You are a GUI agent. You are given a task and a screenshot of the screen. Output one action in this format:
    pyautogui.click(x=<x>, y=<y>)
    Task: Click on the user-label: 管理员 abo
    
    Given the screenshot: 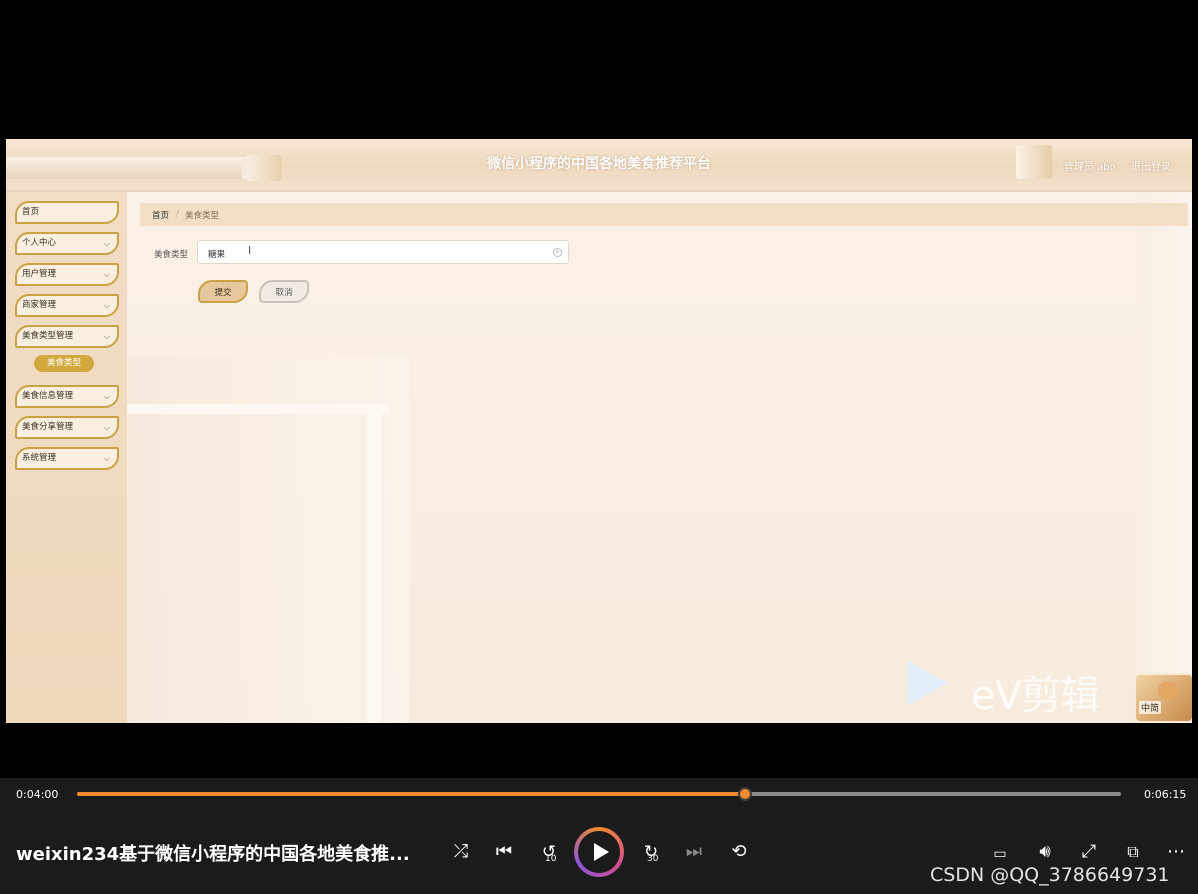 What is the action you would take?
    pyautogui.click(x=1090, y=167)
    